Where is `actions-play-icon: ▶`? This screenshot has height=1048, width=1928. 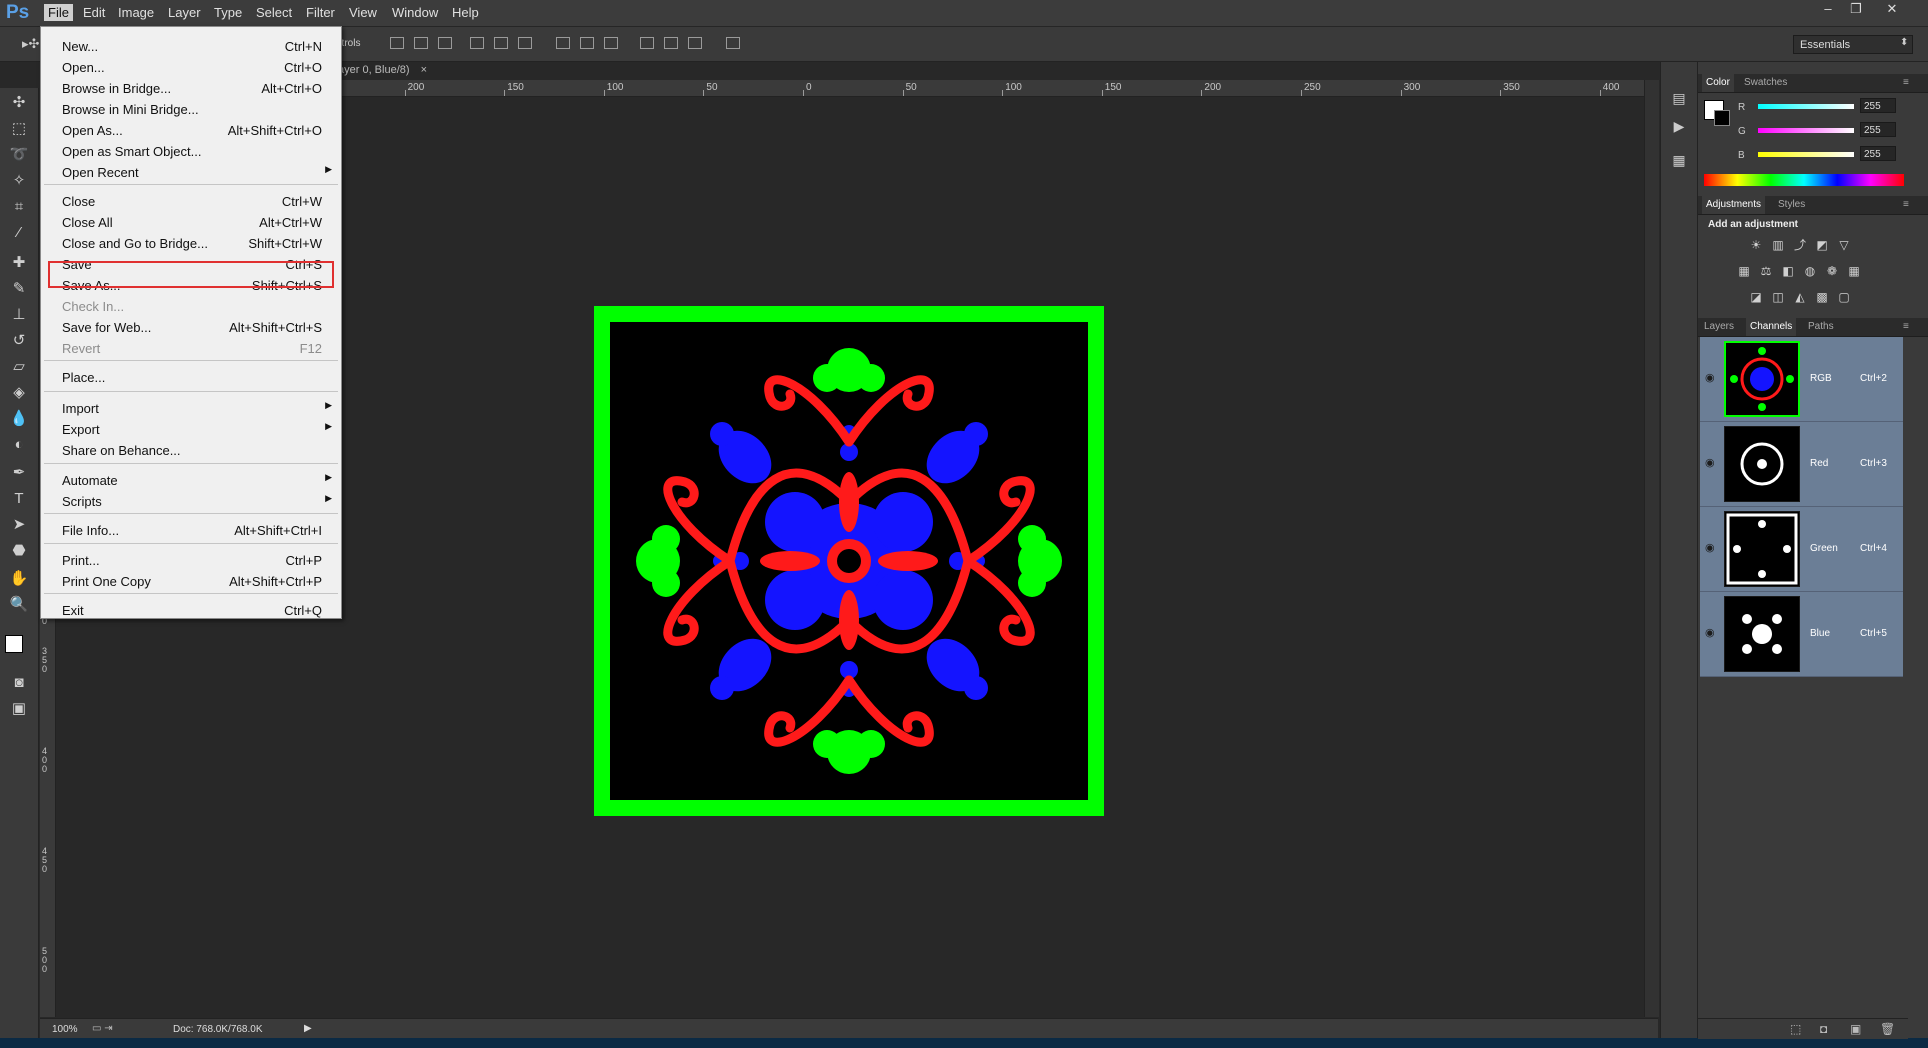
actions-play-icon: ▶ is located at coordinates (1679, 127).